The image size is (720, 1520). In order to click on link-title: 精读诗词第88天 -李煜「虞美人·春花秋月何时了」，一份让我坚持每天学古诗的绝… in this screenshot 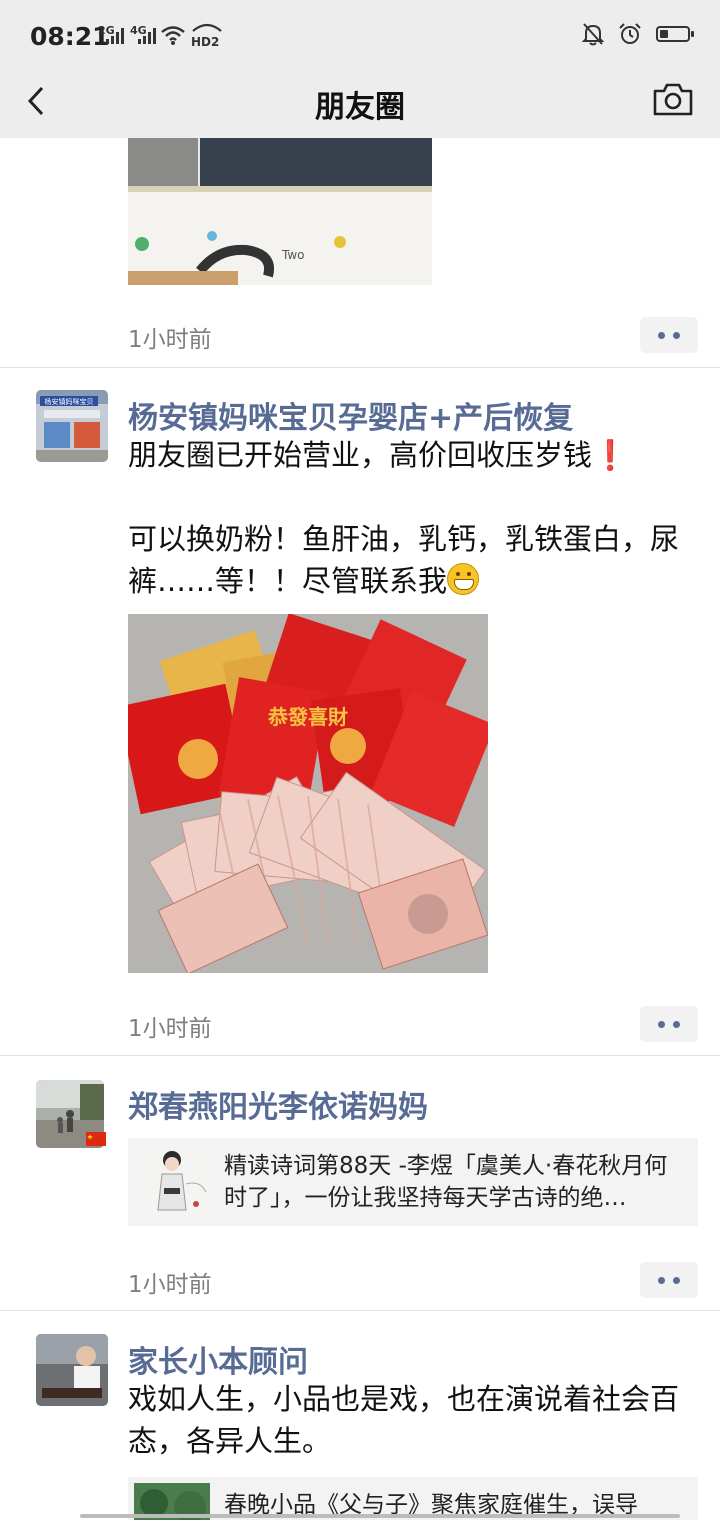, I will do `click(446, 1182)`.